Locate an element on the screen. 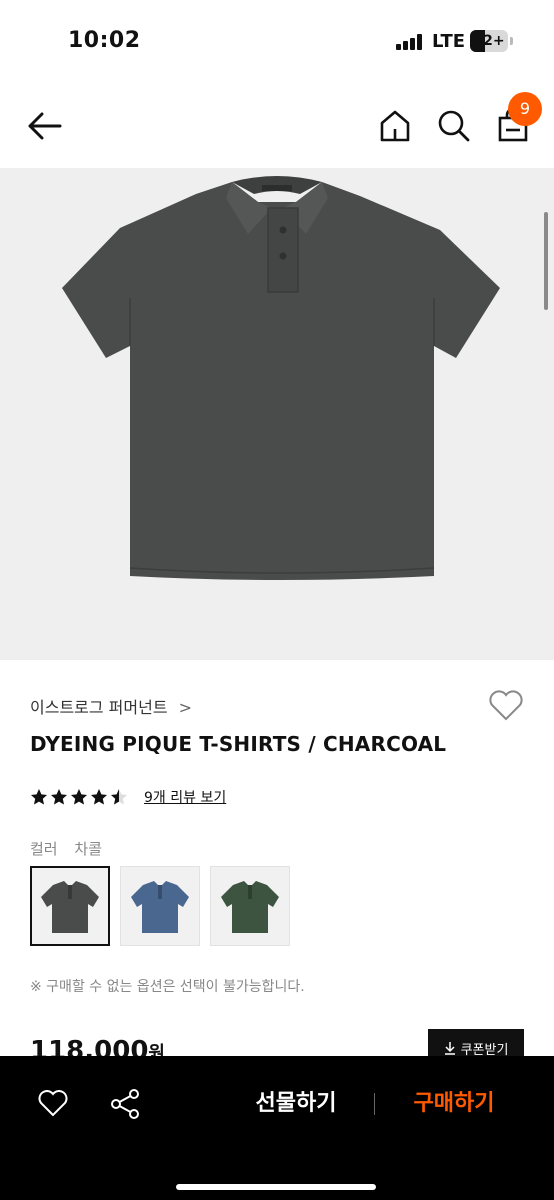 The image size is (554, 1200). signal-icon is located at coordinates (409, 42).